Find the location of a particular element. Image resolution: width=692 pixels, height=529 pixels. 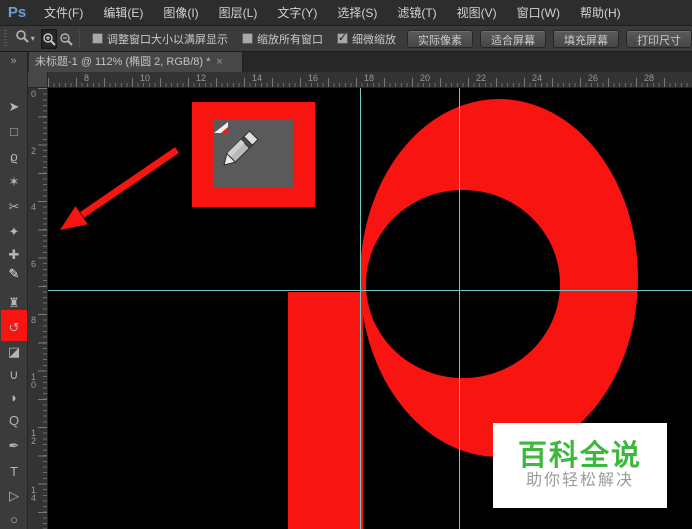

pen-tool: ✒ is located at coordinates (14, 447).